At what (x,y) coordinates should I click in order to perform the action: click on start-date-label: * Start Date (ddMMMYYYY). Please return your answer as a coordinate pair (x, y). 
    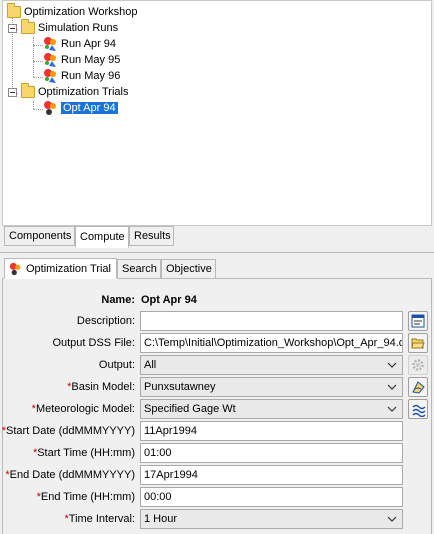
    Looking at the image, I should click on (68, 431).